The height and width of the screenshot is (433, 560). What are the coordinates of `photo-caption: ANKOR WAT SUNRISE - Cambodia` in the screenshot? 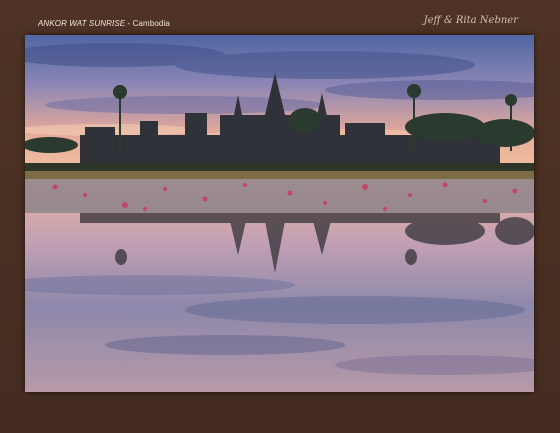 It's located at (104, 23).